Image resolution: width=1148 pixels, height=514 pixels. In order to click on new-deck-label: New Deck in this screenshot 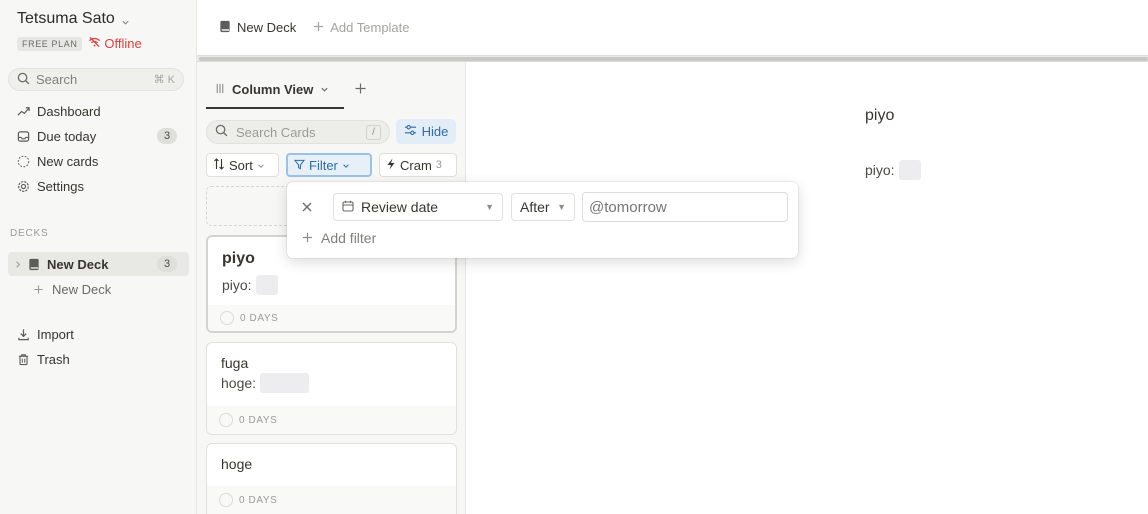, I will do `click(82, 289)`.